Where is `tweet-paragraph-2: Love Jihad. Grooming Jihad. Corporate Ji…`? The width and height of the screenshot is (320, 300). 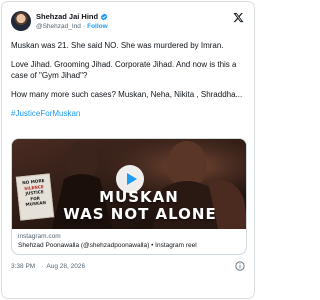 tweet-paragraph-2: Love Jihad. Grooming Jihad. Corporate Ji… is located at coordinates (124, 70).